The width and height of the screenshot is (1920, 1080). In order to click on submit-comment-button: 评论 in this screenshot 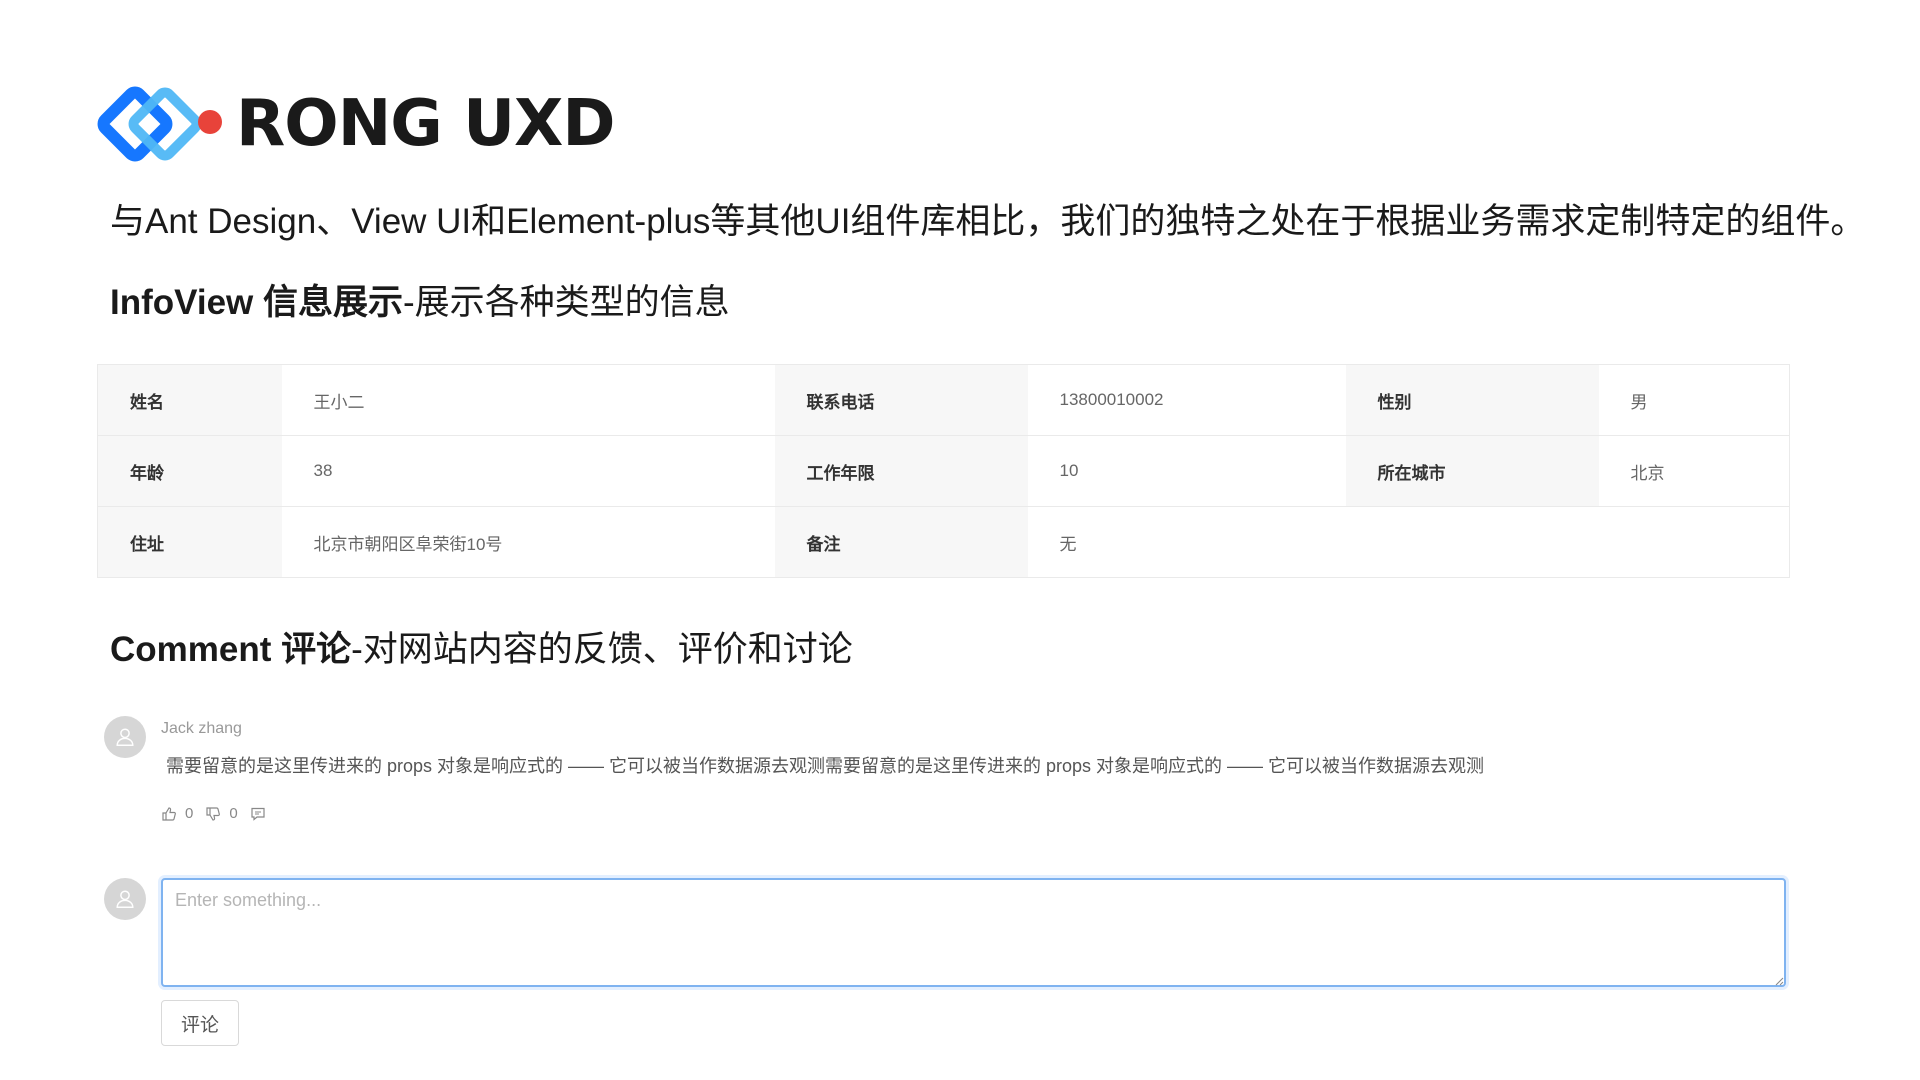, I will do `click(200, 1023)`.